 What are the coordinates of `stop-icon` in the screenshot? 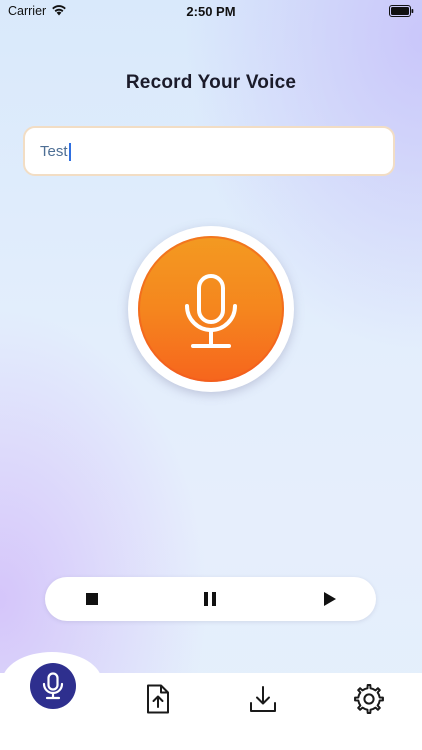 It's located at (92, 599).